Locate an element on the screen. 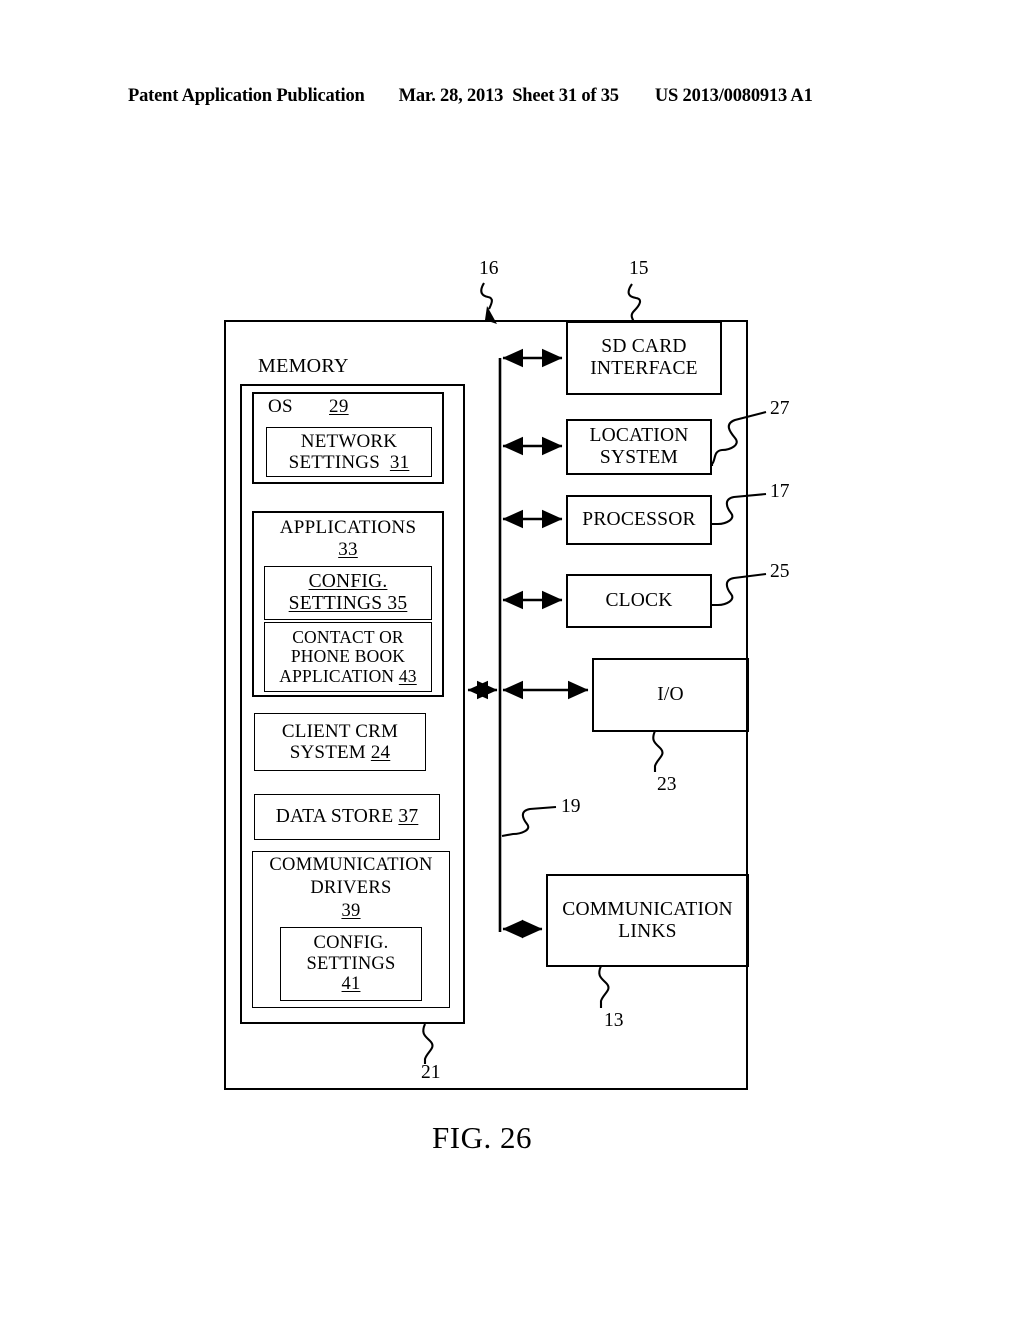 This screenshot has height=1320, width=1024. sd-card-interface-block: SD CARD INTERFACE is located at coordinates (644, 358).